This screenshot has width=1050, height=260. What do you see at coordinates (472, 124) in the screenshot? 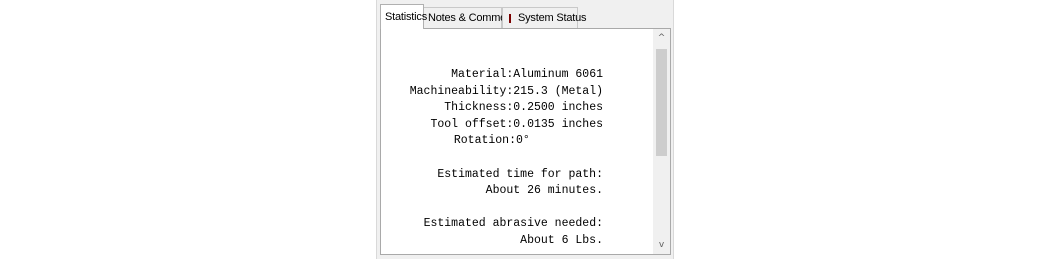
I see `stat-label: Tool offset:` at bounding box center [472, 124].